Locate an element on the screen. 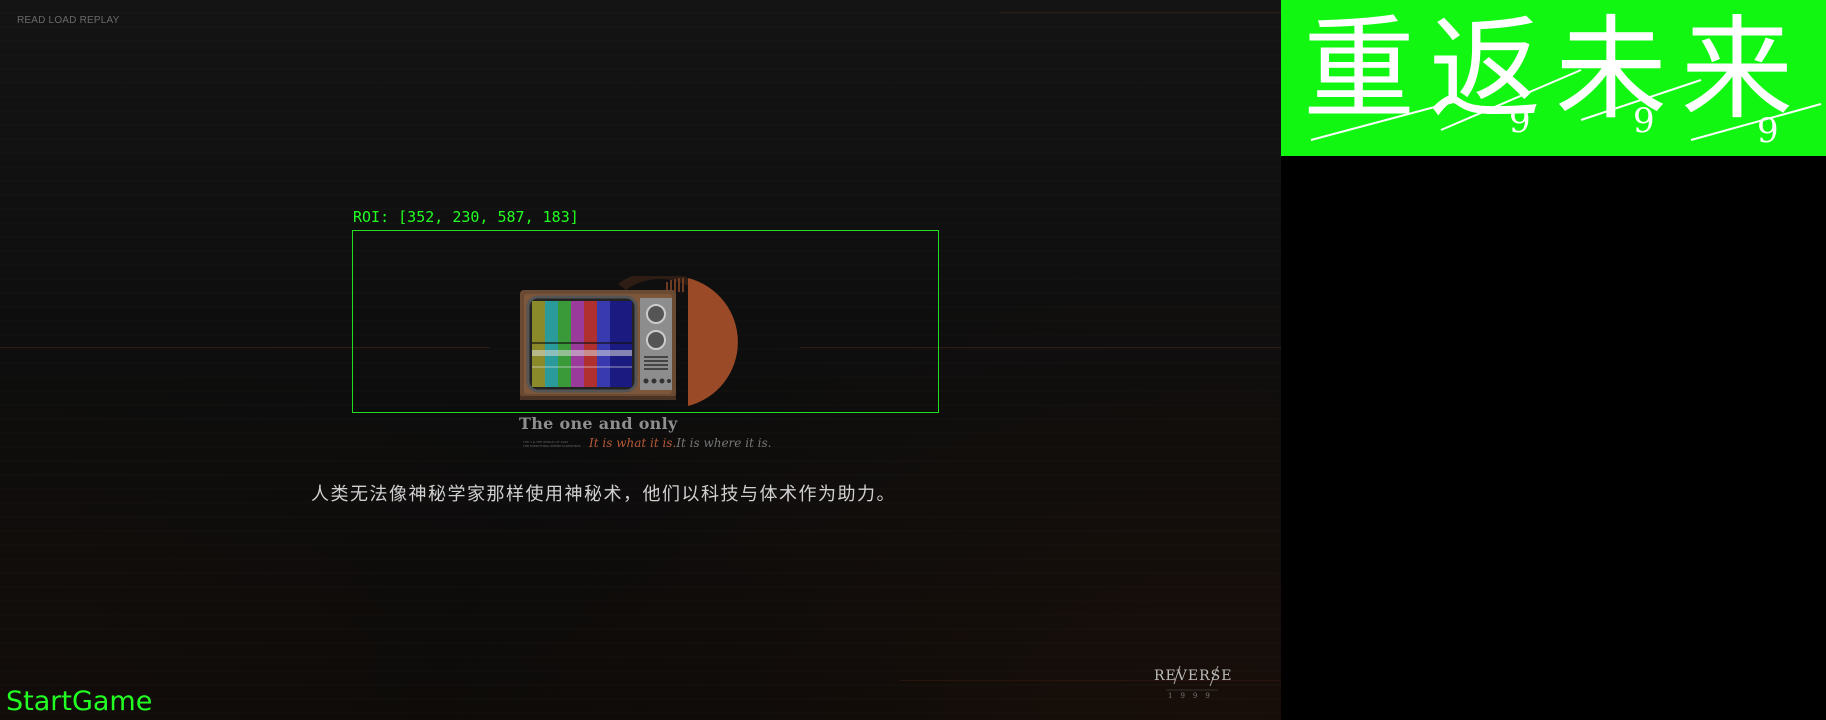  reverse-1999-logo: REVERSE 1999 is located at coordinates (1191, 686).